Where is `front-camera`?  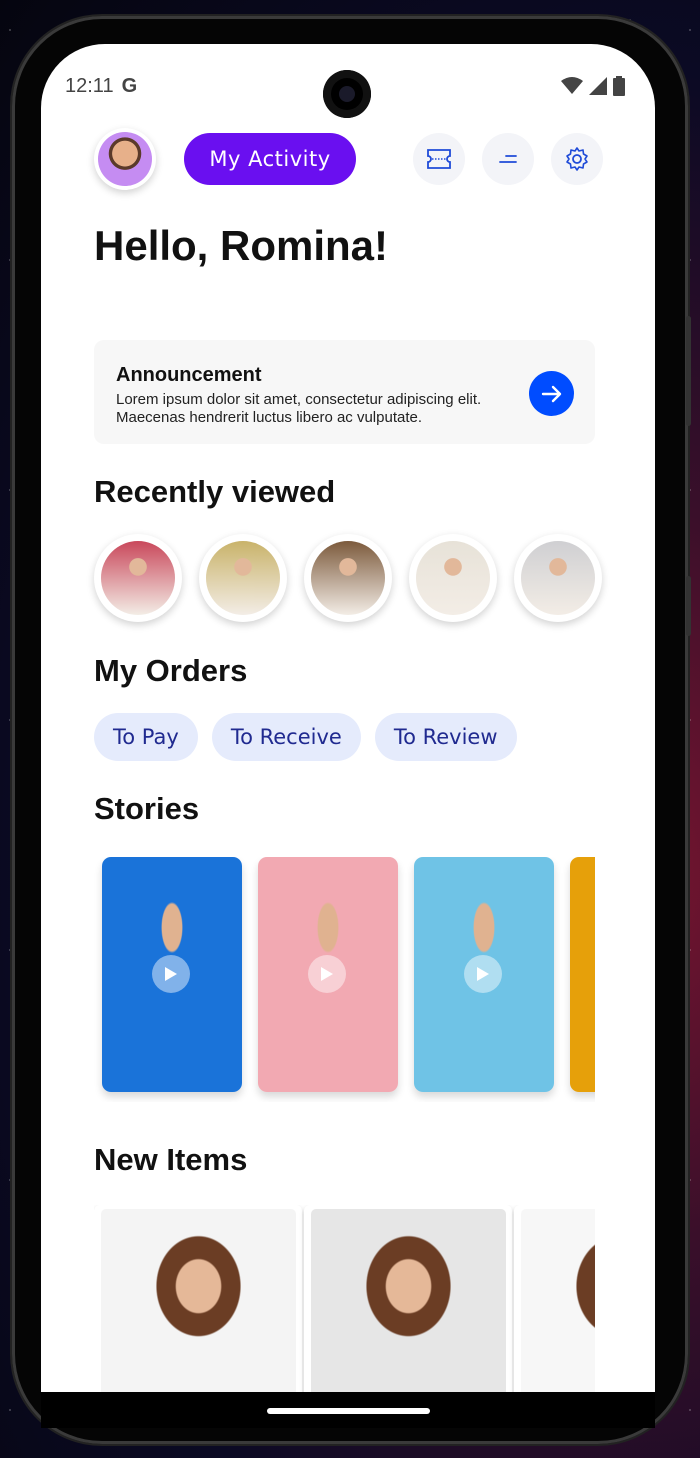
front-camera is located at coordinates (347, 94).